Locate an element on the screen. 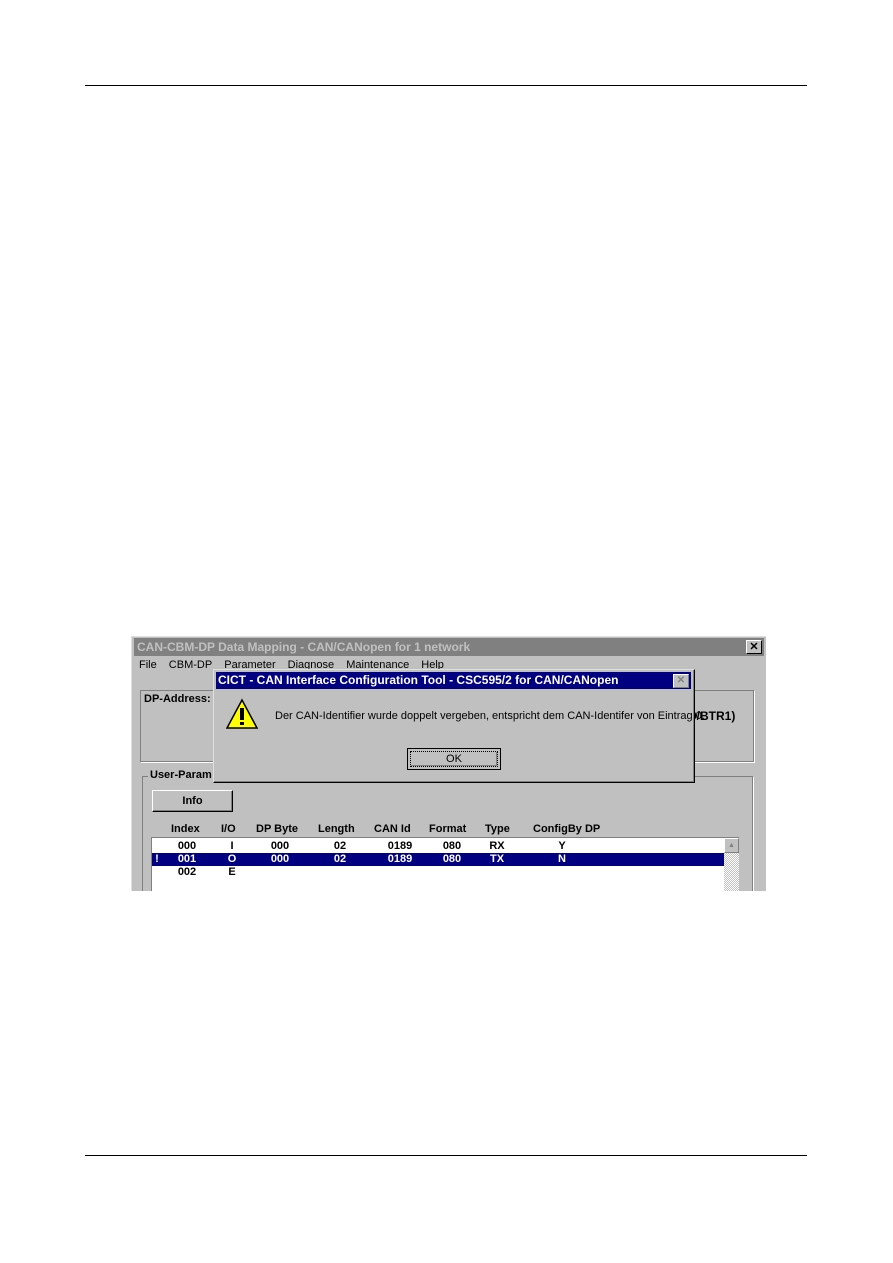 Image resolution: width=893 pixels, height=1263 pixels. cell-io: I is located at coordinates (232, 846).